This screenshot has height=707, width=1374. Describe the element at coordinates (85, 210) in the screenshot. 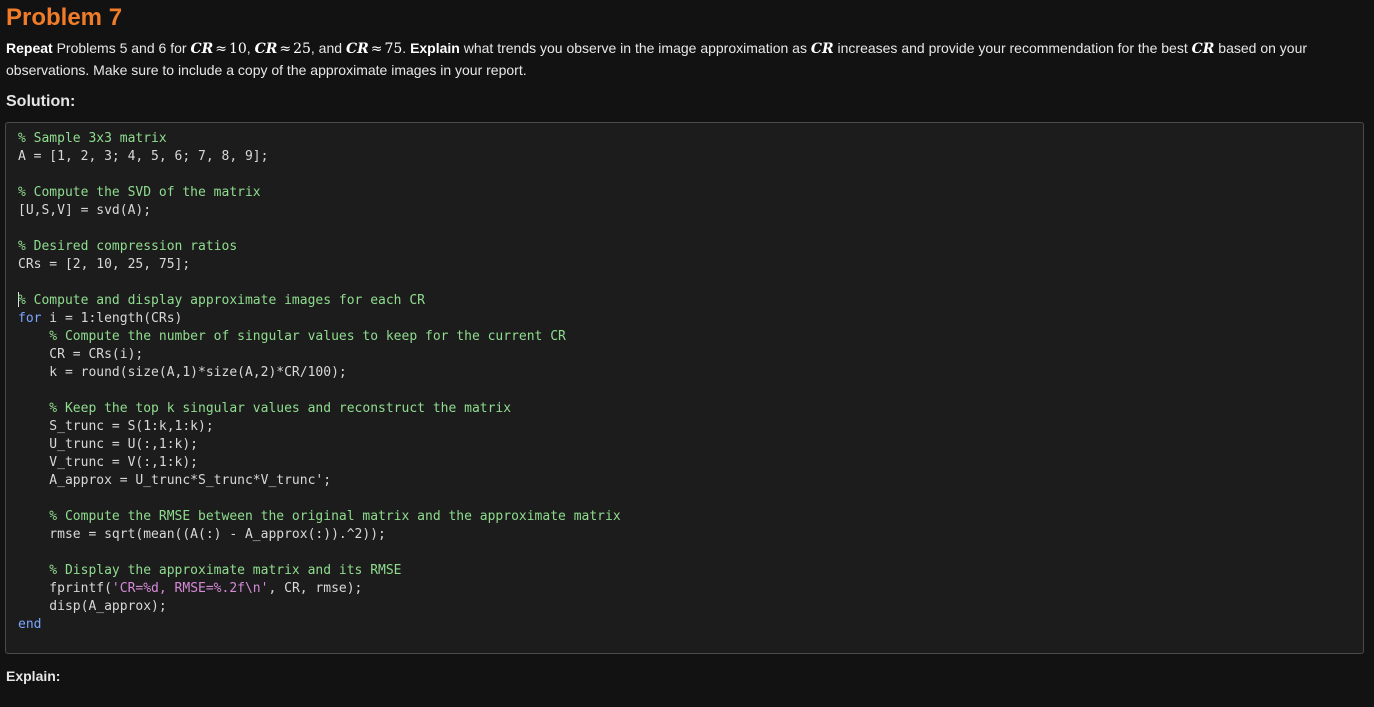

I see `code-line-5: [U,S,V] = svd(A);` at that location.